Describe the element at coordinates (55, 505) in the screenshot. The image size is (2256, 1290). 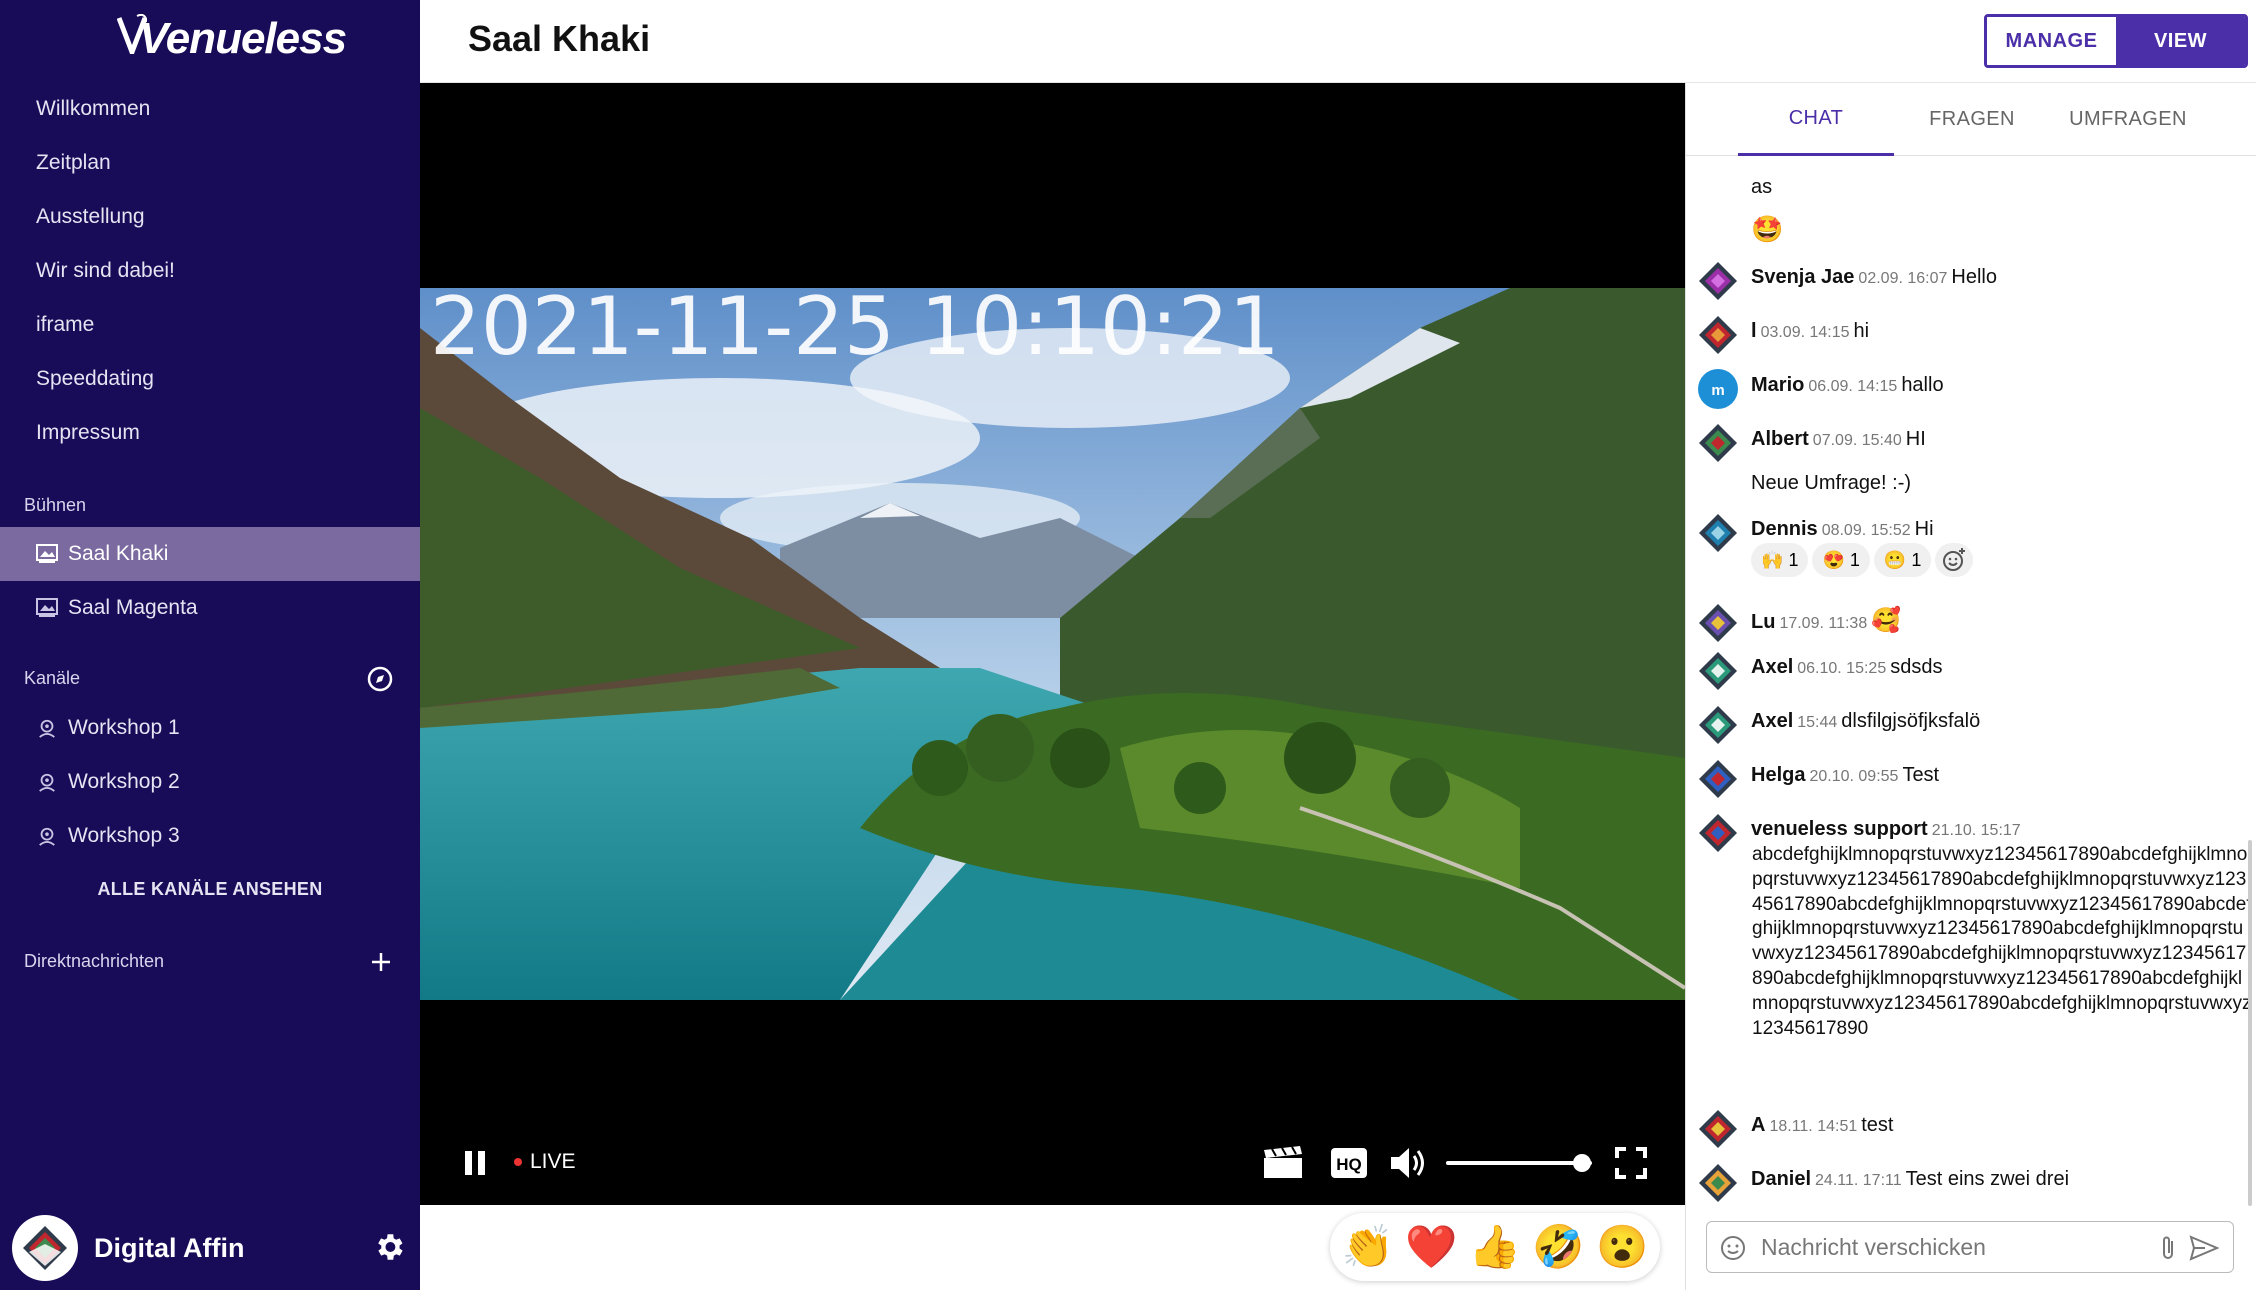
I see `stages-section-title: Bühnen` at that location.